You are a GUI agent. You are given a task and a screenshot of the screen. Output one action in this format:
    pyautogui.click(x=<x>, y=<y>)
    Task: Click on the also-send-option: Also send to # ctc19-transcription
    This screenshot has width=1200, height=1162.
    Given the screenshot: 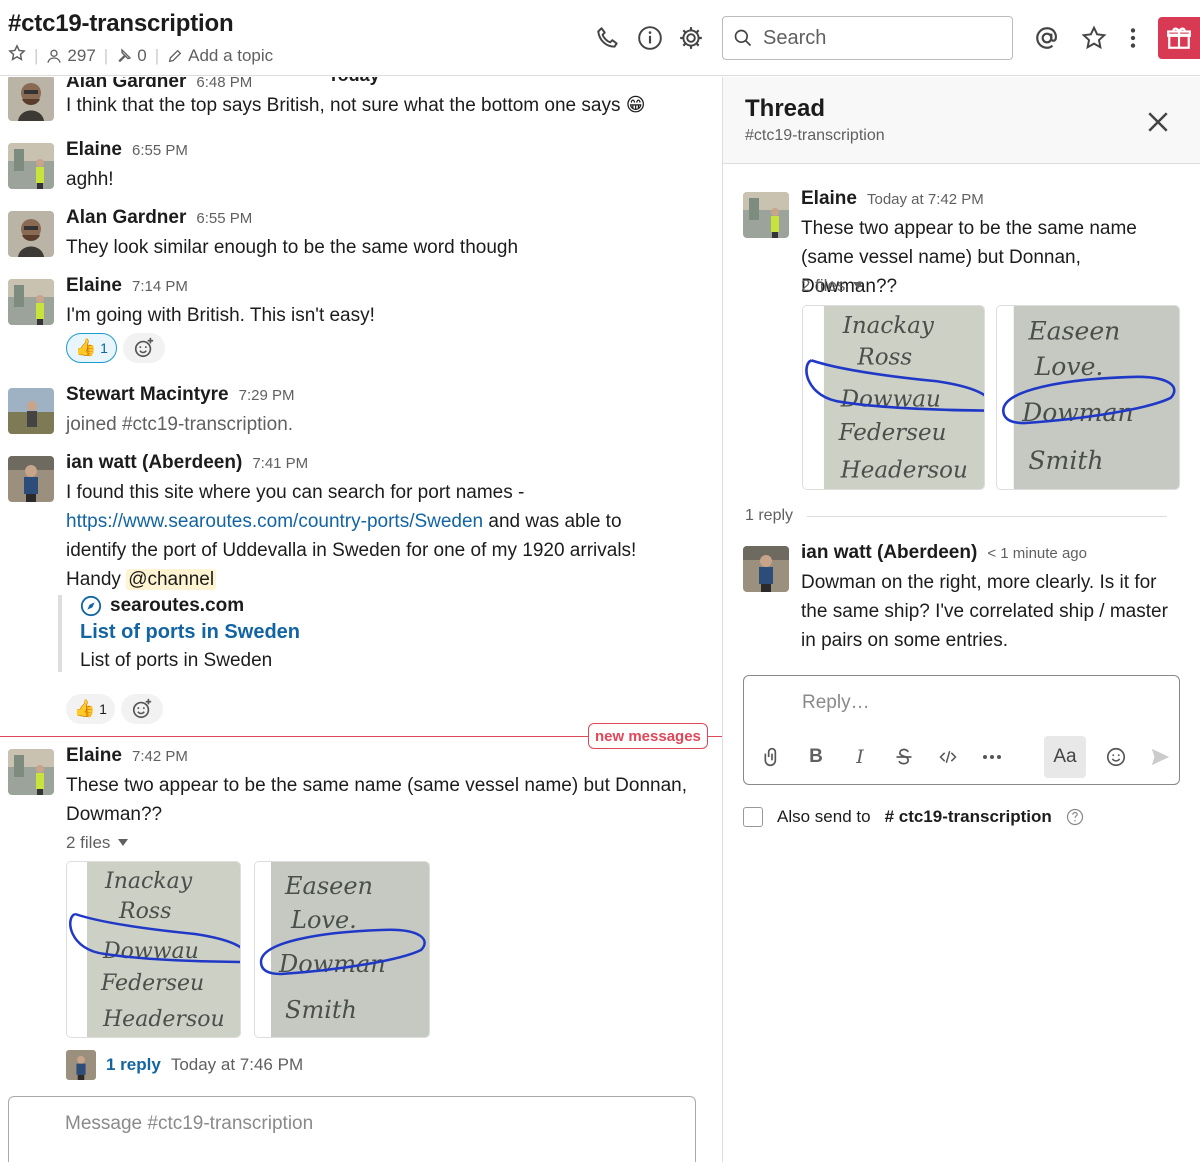 What is the action you would take?
    pyautogui.click(x=913, y=817)
    